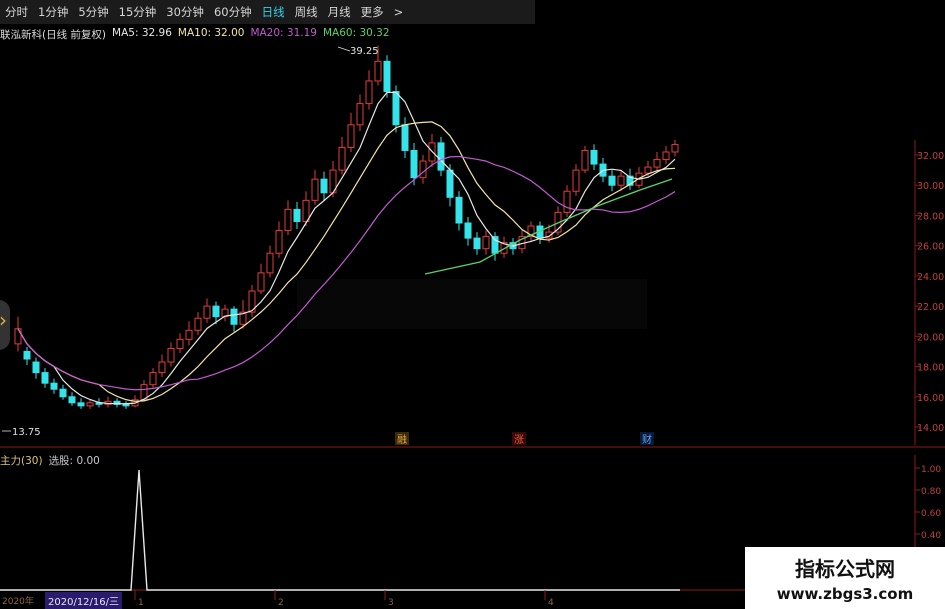 The width and height of the screenshot is (945, 609). I want to click on redacted-box, so click(472, 304).